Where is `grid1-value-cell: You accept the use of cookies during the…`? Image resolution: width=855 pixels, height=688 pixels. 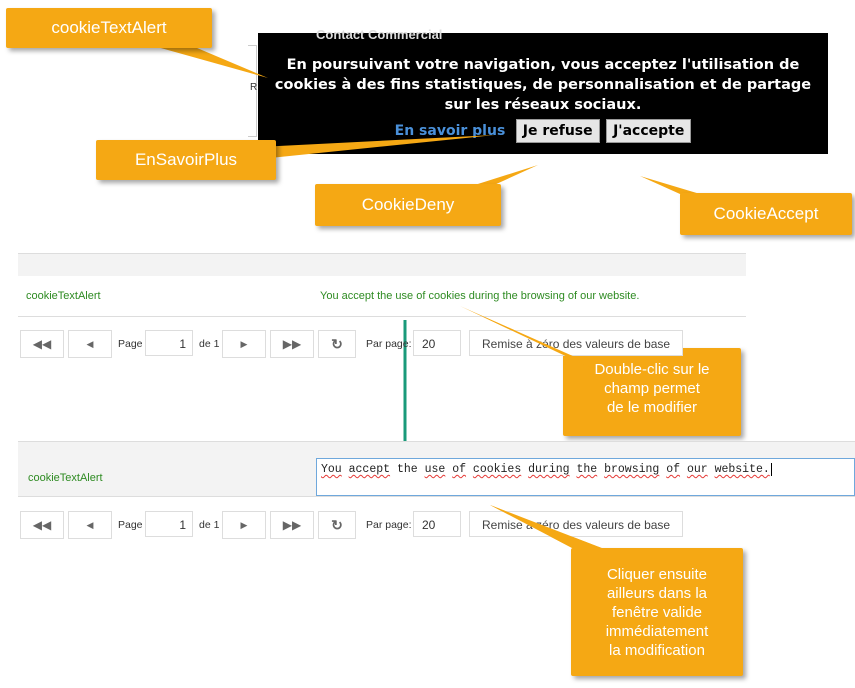 grid1-value-cell: You accept the use of cookies during the… is located at coordinates (479, 296).